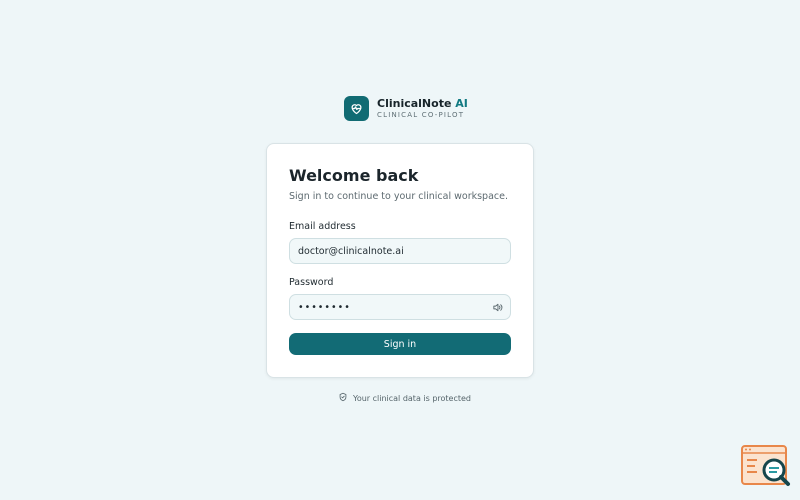 This screenshot has height=500, width=800. What do you see at coordinates (322, 226) in the screenshot?
I see `email-label: Email address` at bounding box center [322, 226].